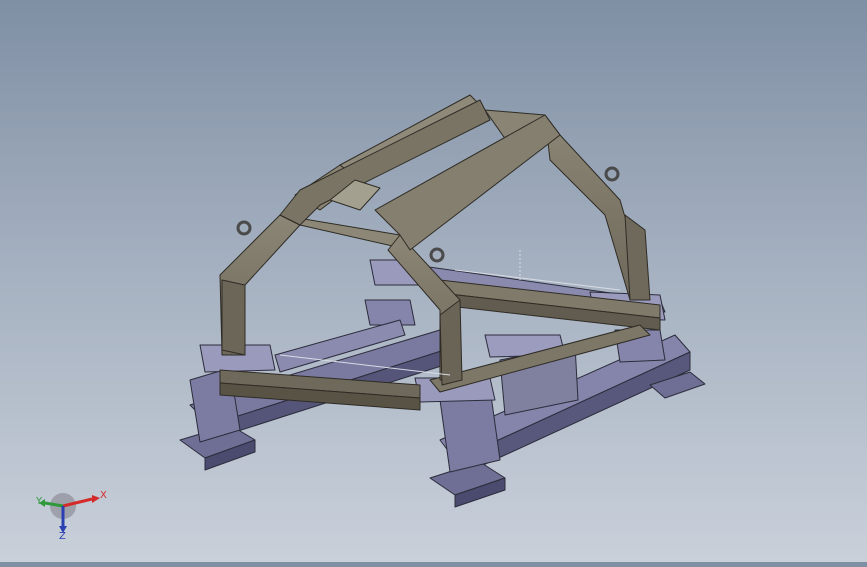  I want to click on x-axis-arrowhead, so click(96, 499).